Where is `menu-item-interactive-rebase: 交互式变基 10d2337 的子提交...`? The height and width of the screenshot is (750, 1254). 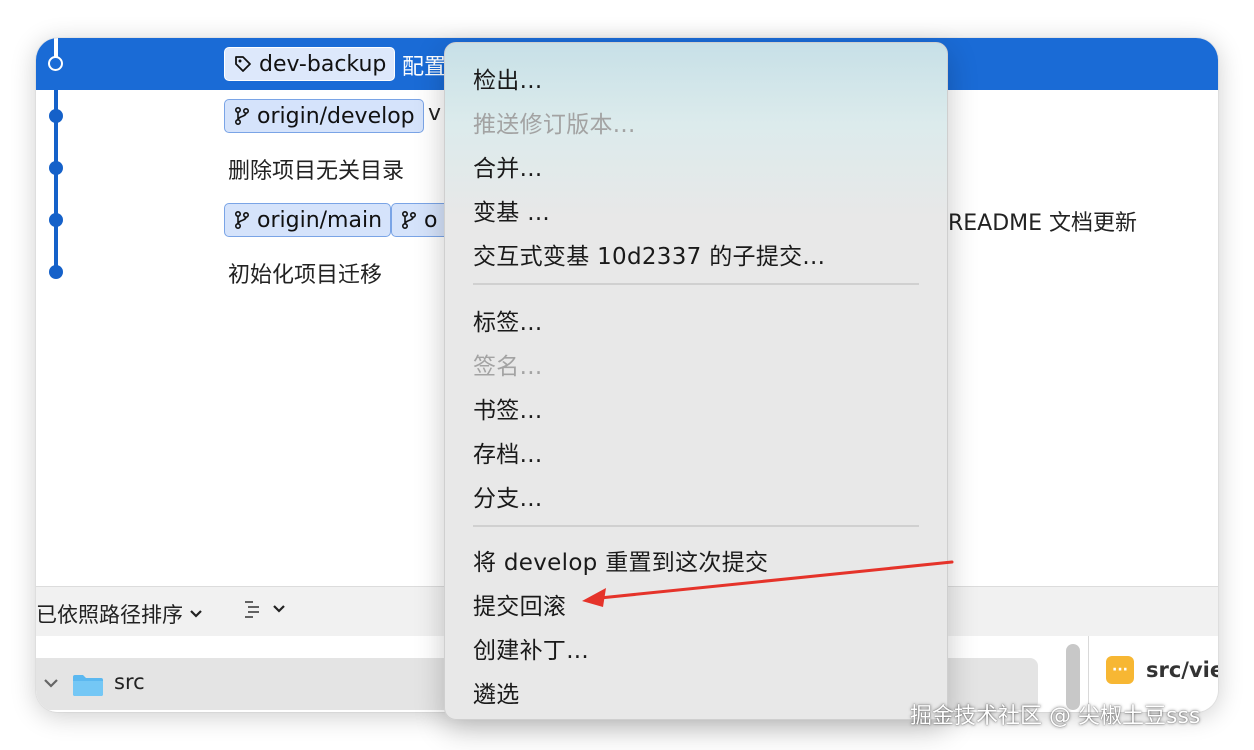
menu-item-interactive-rebase: 交互式变基 10d2337 的子提交... is located at coordinates (649, 254).